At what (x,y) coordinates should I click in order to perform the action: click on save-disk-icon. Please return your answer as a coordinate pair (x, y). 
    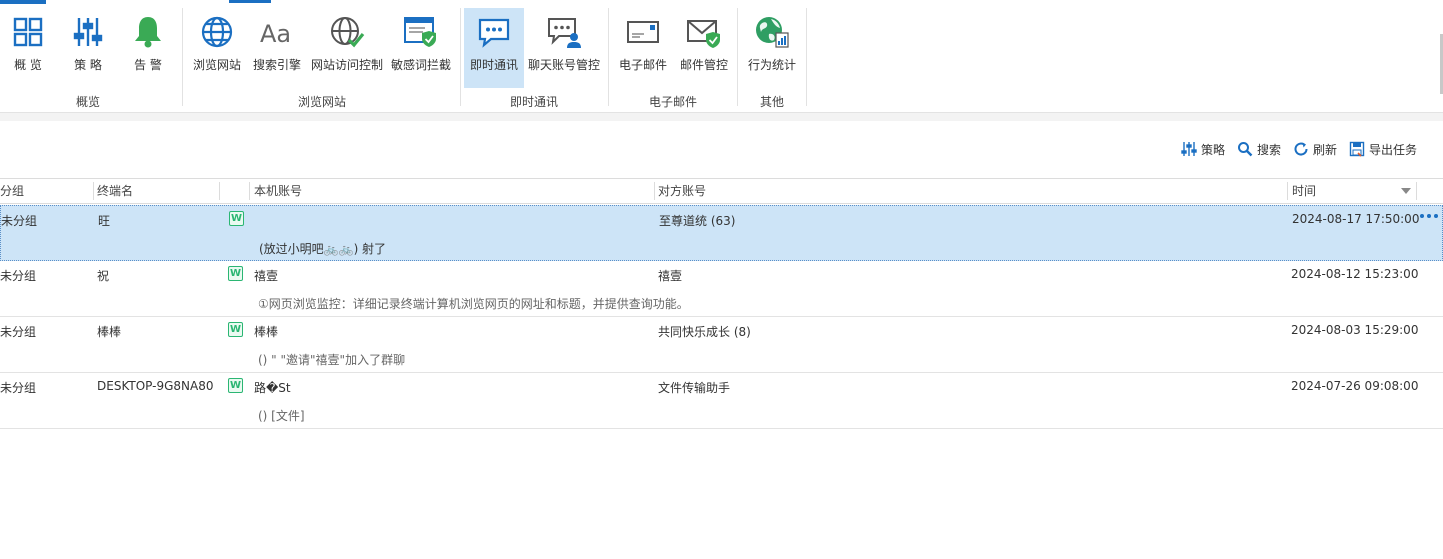
    Looking at the image, I should click on (1357, 149).